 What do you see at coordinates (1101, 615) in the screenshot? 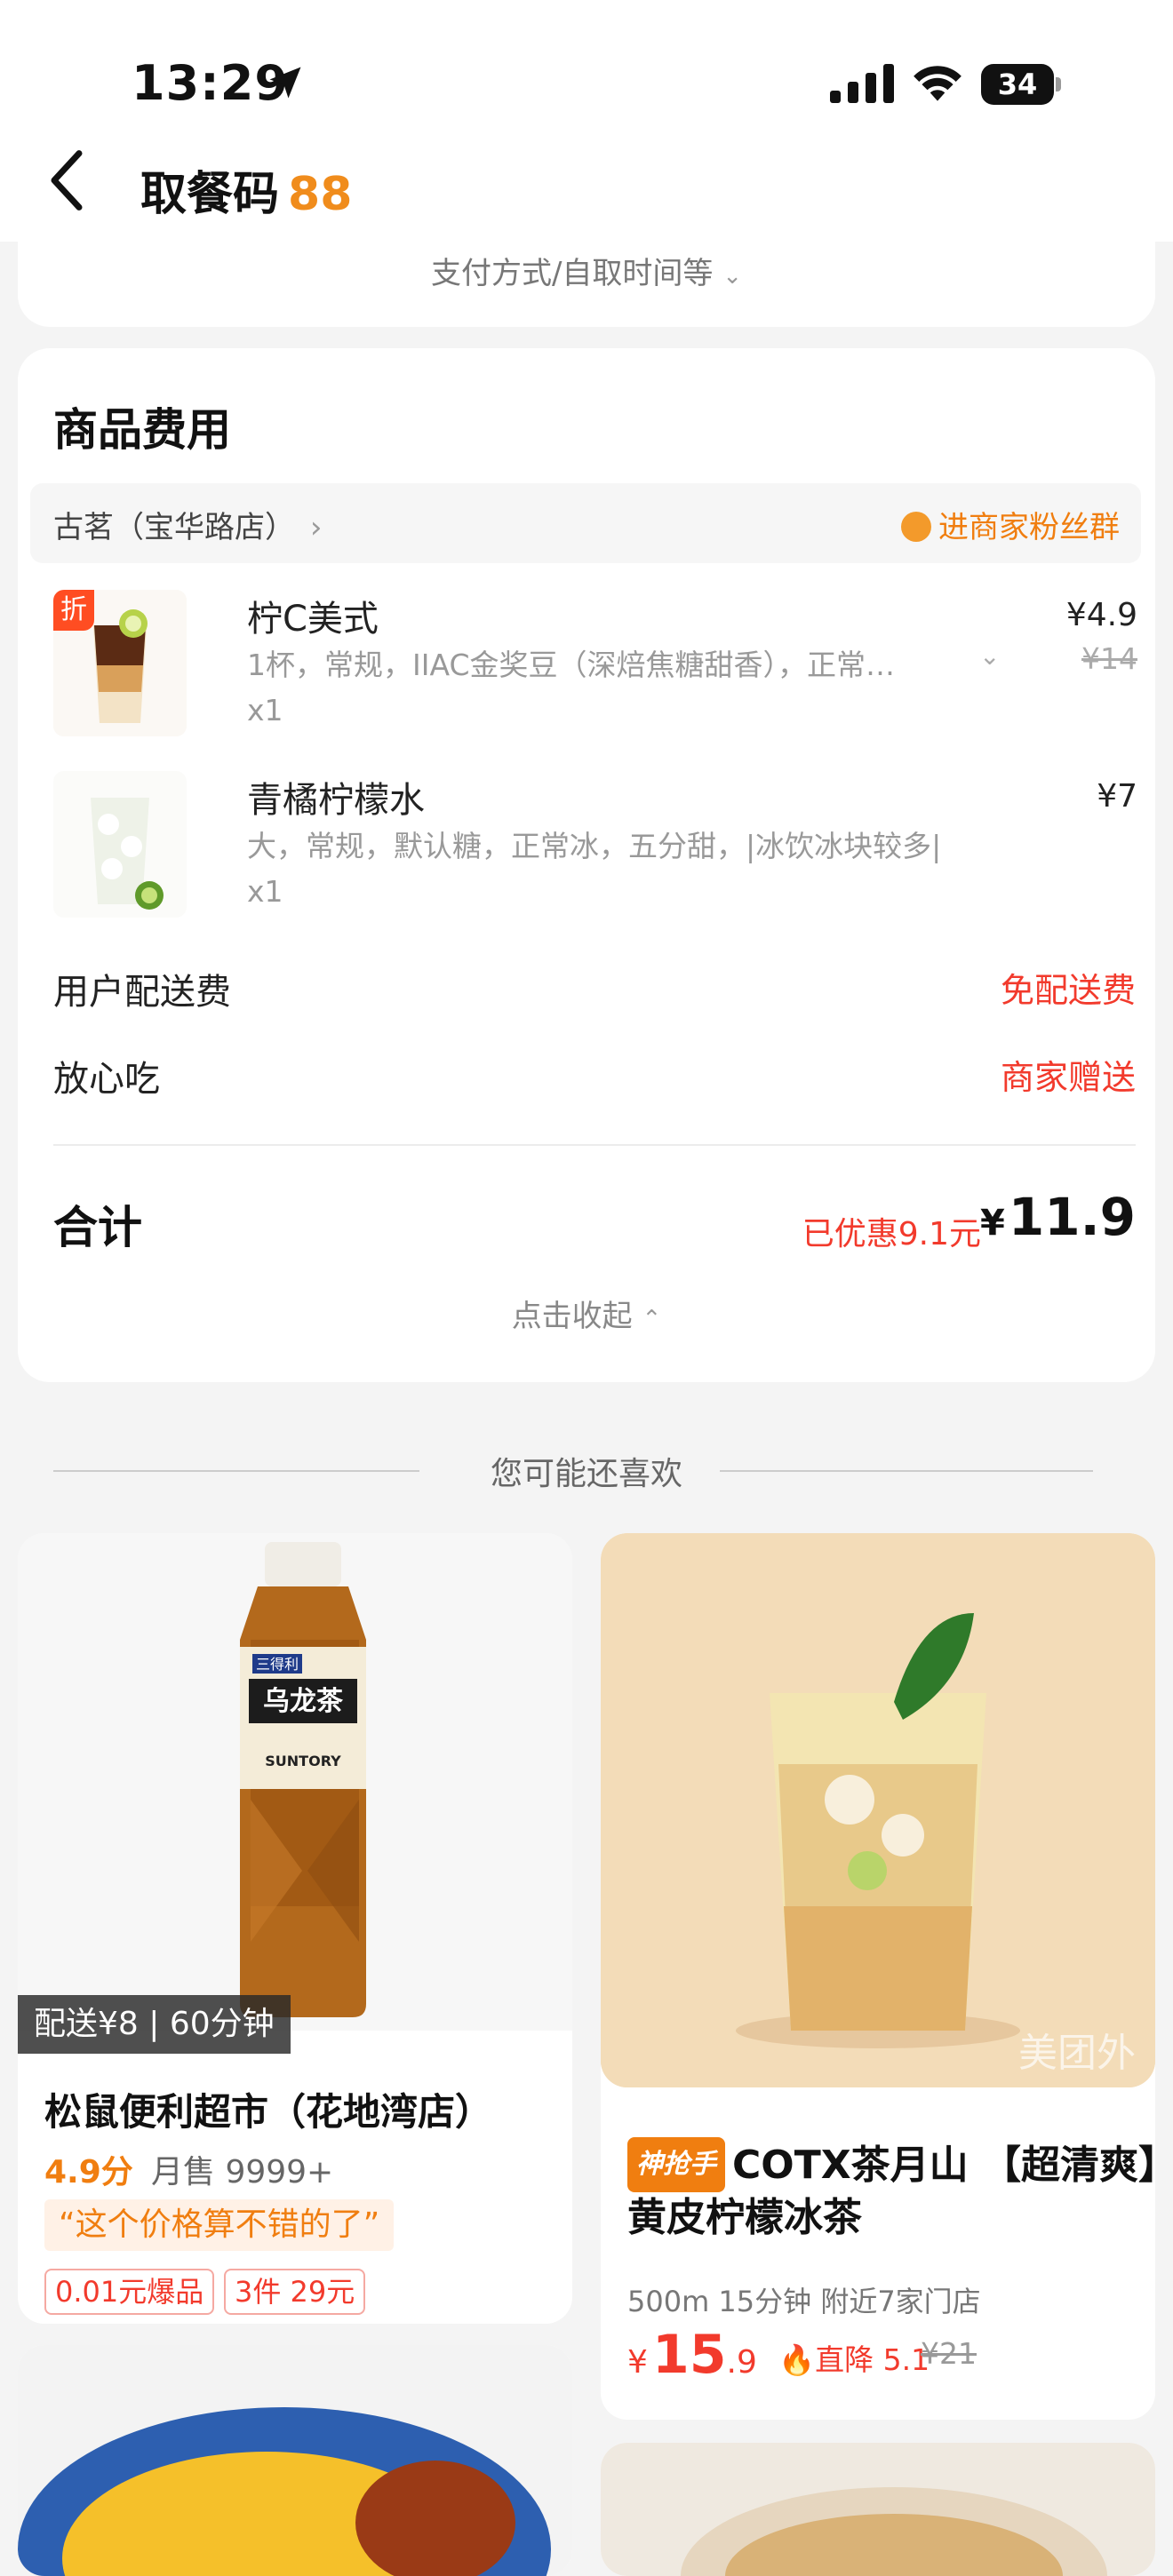
I see `item-price: ¥4.9` at bounding box center [1101, 615].